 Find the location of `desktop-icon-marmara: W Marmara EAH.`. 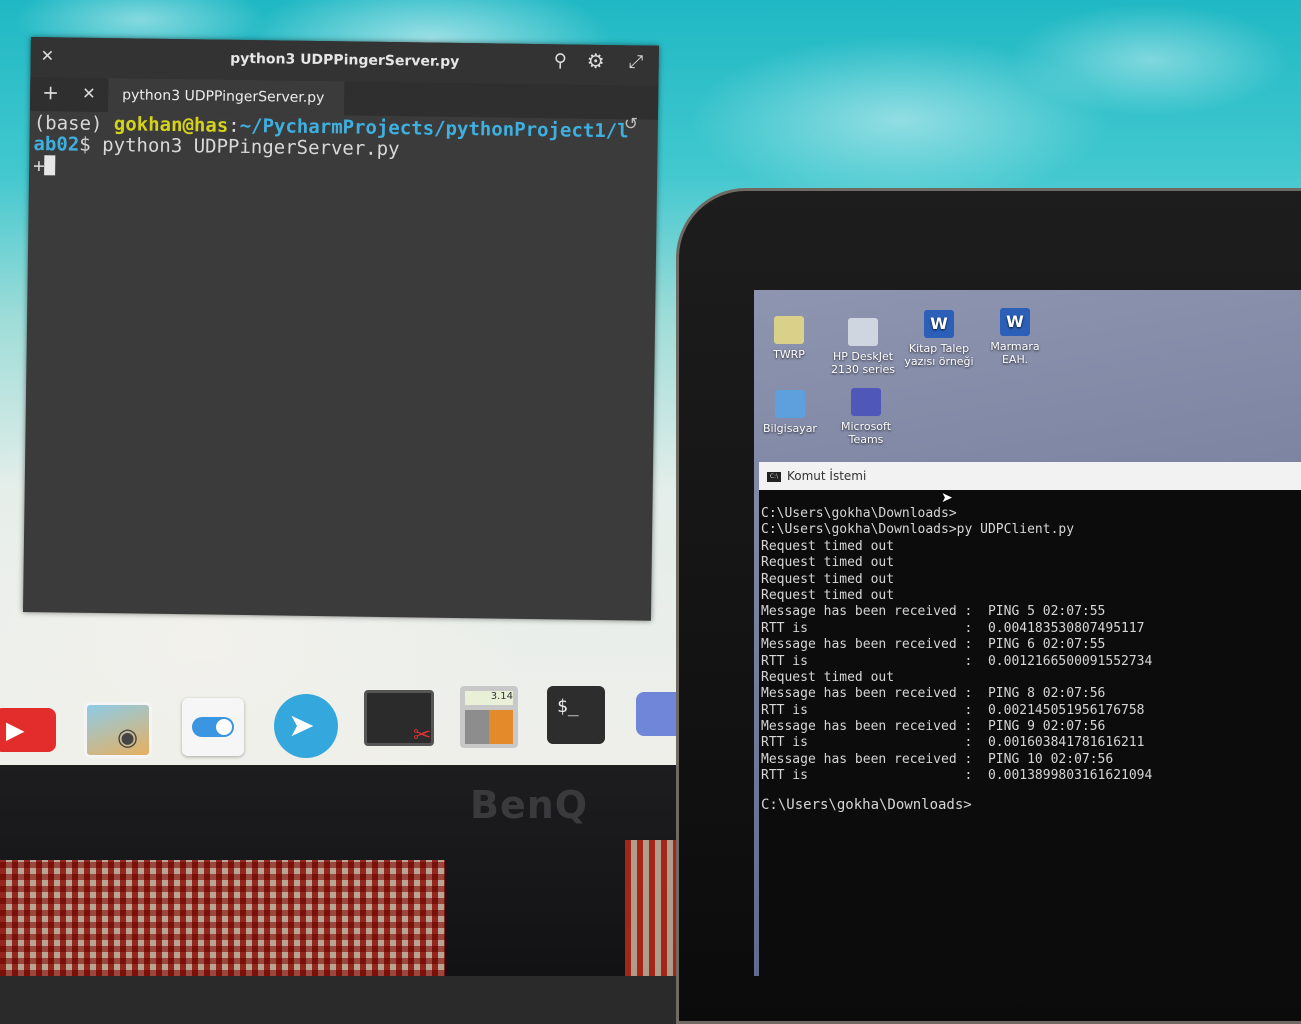

desktop-icon-marmara: W Marmara EAH. is located at coordinates (1015, 337).